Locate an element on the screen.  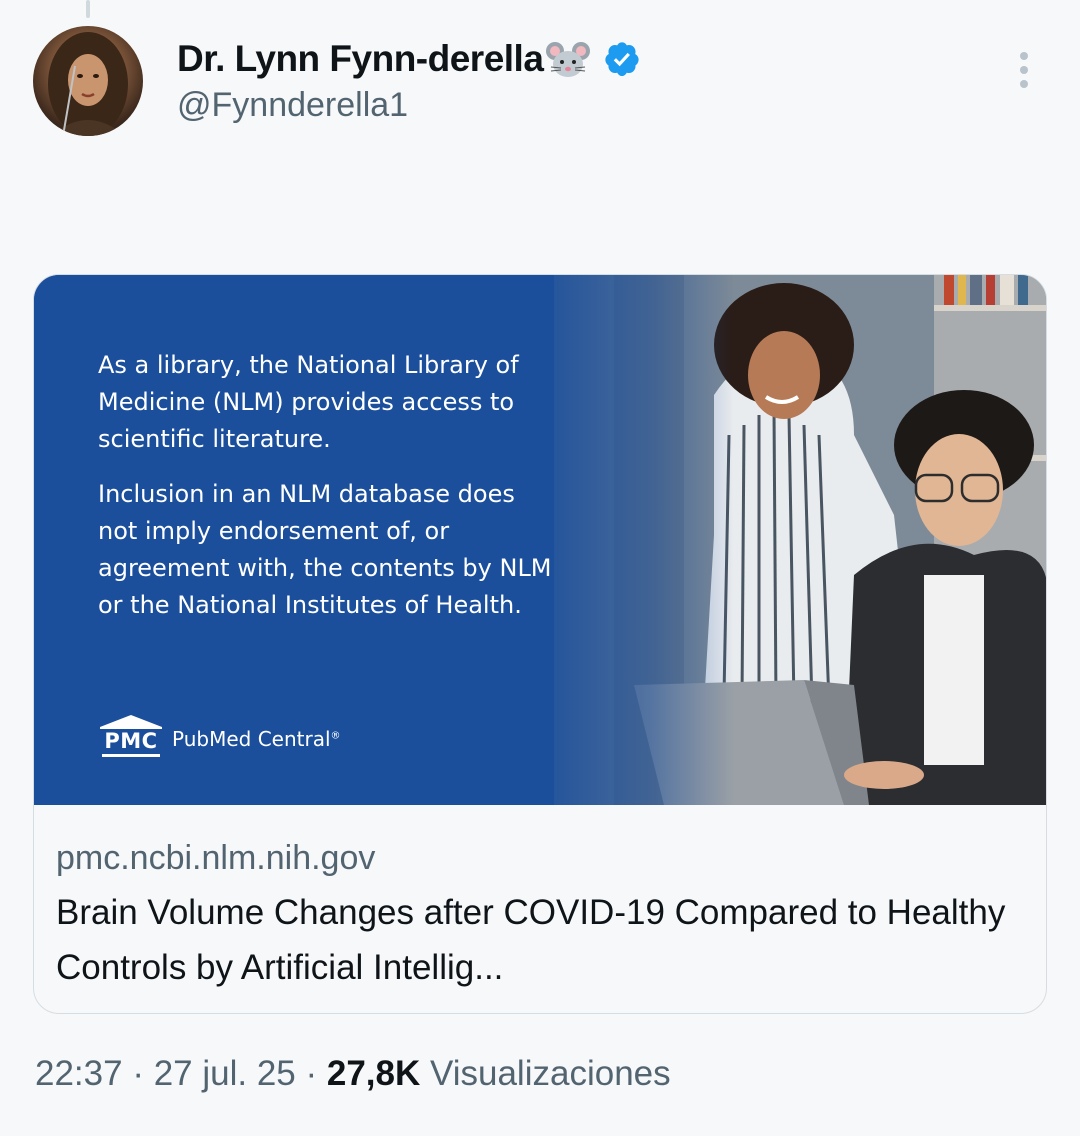
views-count: 27,8K is located at coordinates (373, 1073).